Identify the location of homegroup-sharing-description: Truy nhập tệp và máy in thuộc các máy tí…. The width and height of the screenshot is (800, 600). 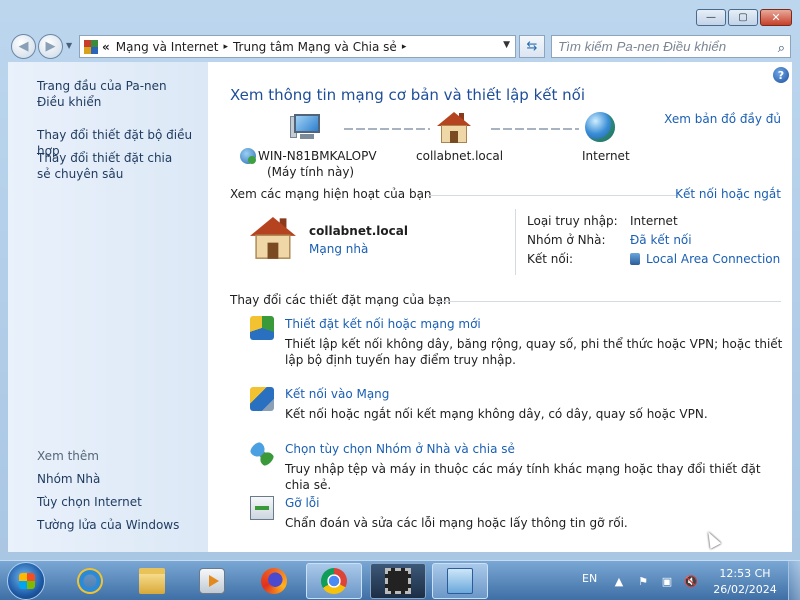
(523, 477).